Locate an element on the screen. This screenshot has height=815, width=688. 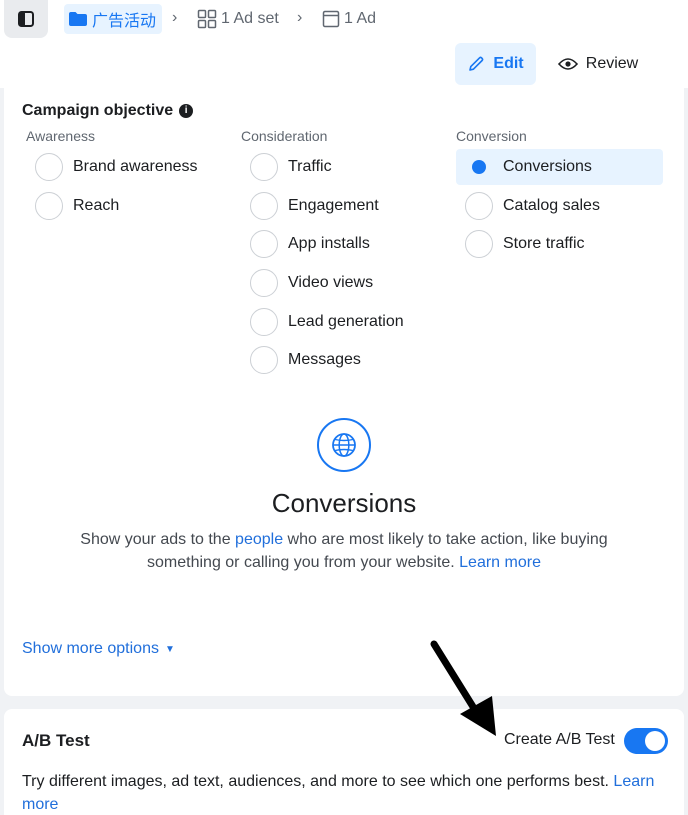
campaign-objective-title: Campaign objective is located at coordinates (98, 110).